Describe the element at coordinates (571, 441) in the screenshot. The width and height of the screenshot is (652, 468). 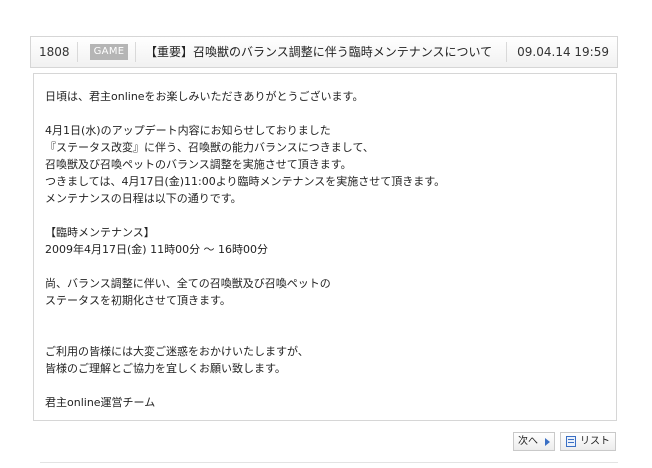
I see `list-document-icon` at that location.